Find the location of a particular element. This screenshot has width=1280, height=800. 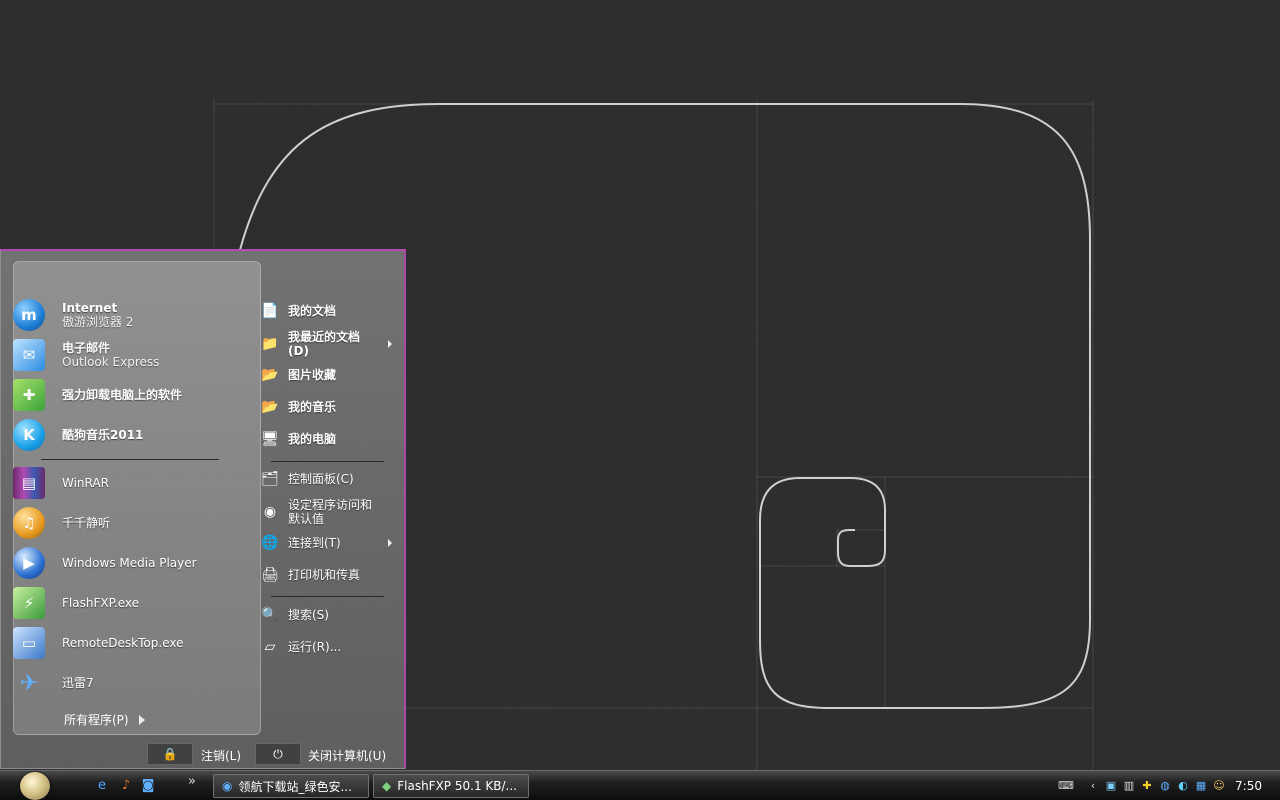

place-program-defaults-label: 设定程序访问和默认值 is located at coordinates (330, 512).